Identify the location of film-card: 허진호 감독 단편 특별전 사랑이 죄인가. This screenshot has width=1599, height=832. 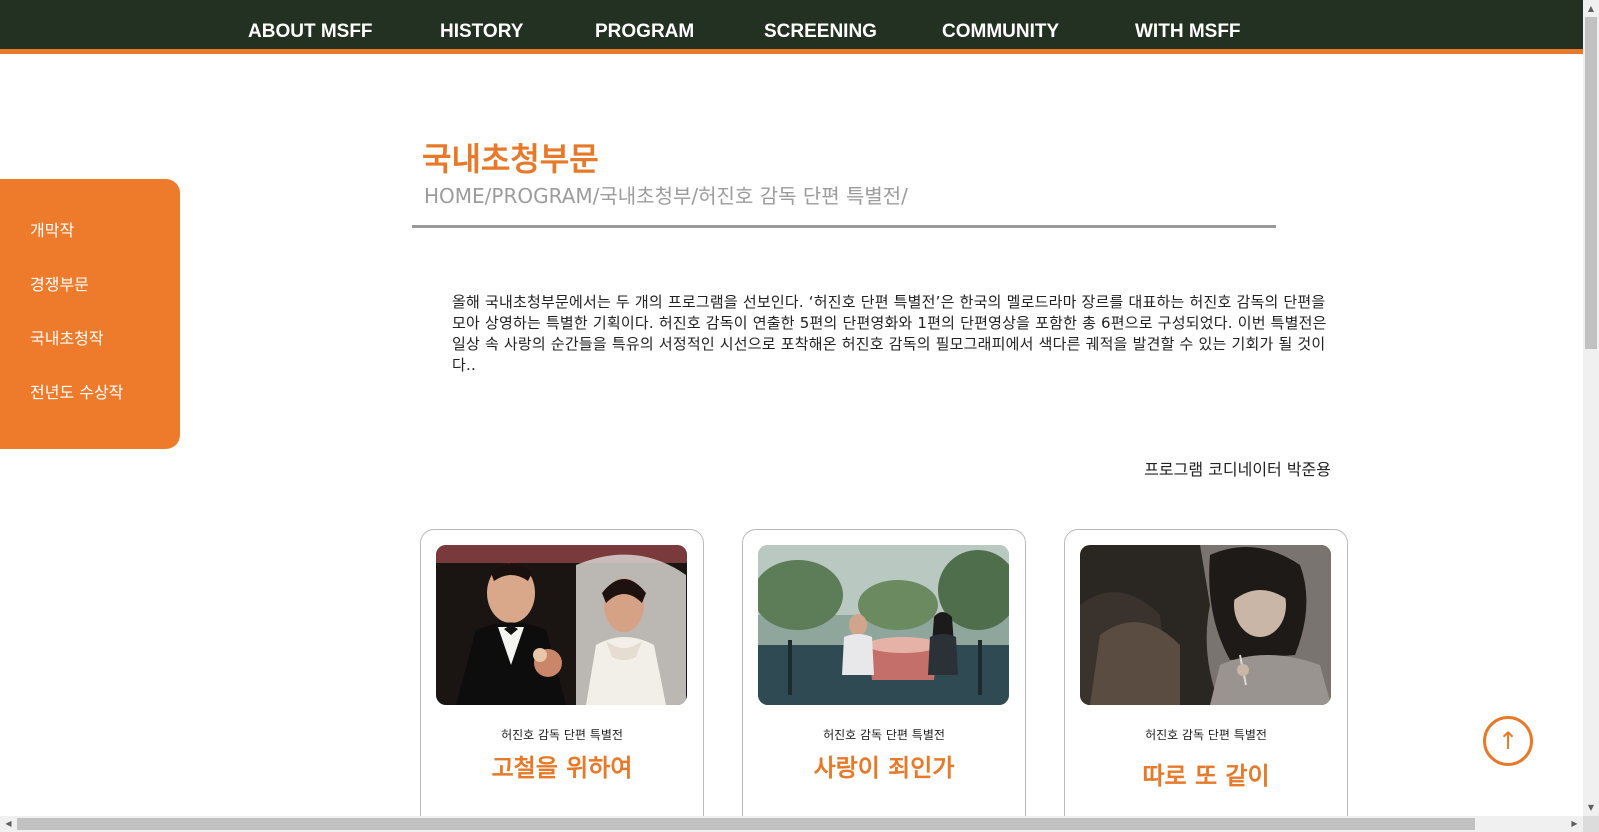
(884, 680).